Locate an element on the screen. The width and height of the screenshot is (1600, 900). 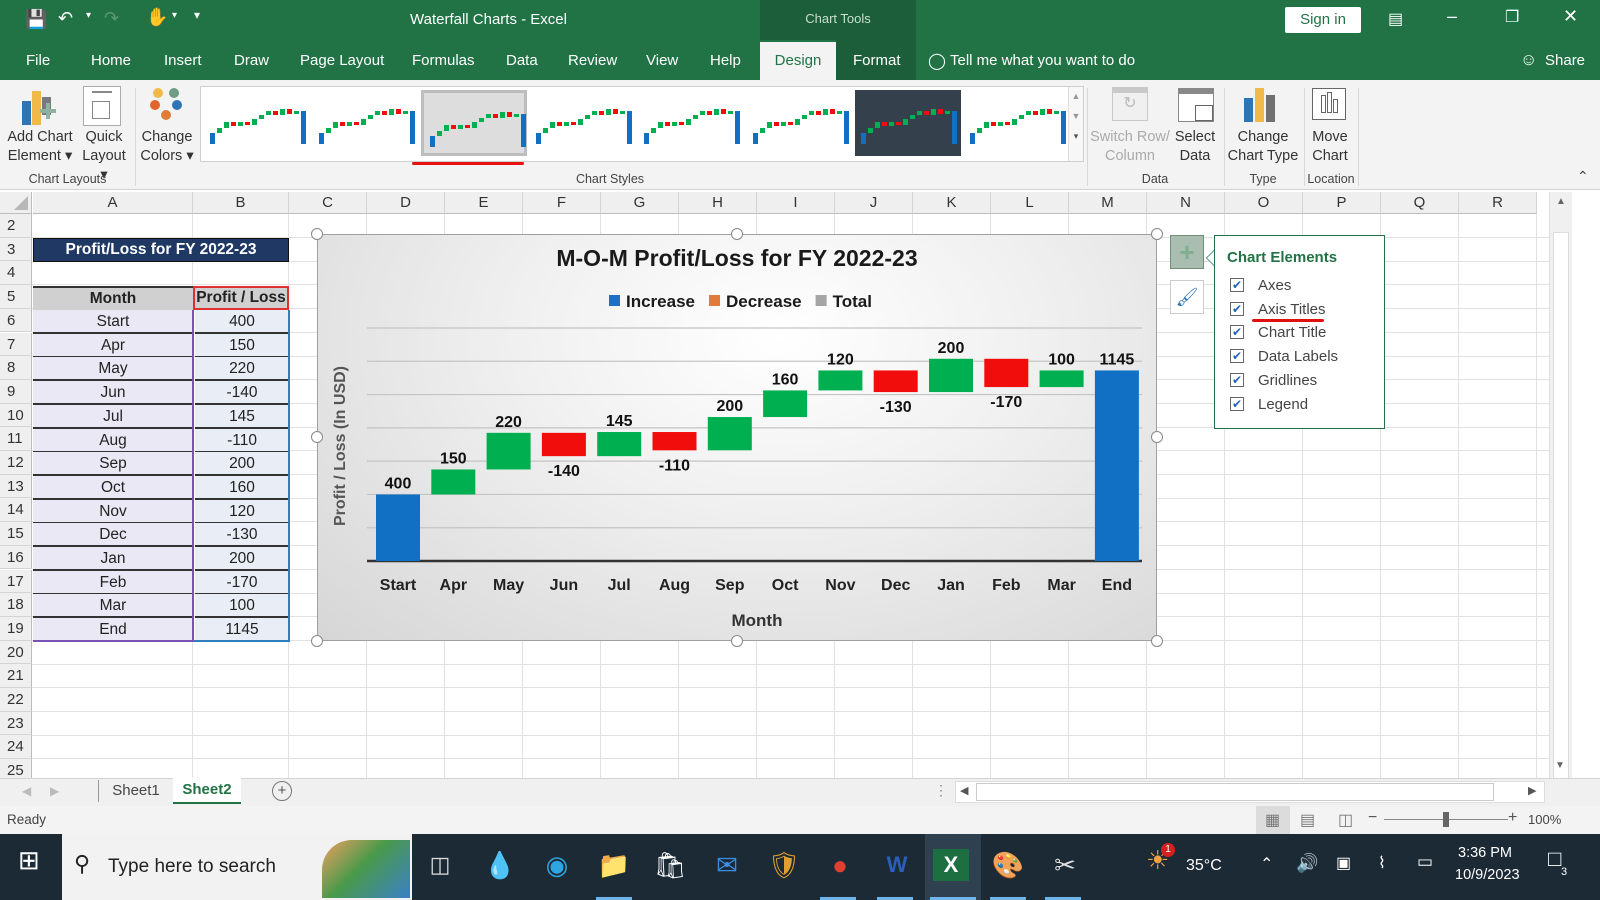
cell-profit-loss: 160 is located at coordinates (242, 487).